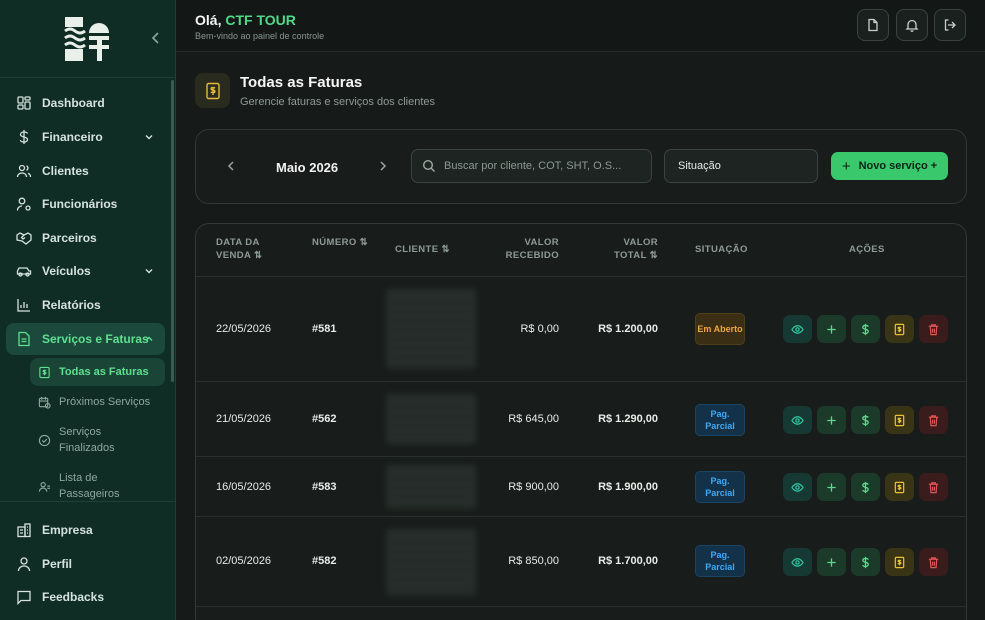  Describe the element at coordinates (324, 419) in the screenshot. I see `cell-number: #562` at that location.